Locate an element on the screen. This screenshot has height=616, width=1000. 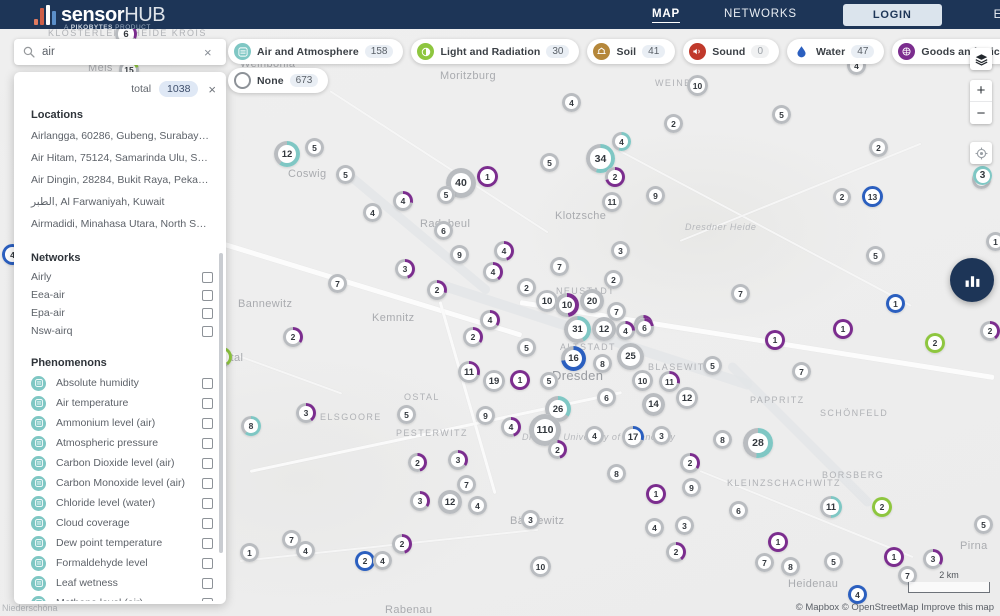
phenomenon-list-item: Methane level (air) is located at coordinates (120, 597).